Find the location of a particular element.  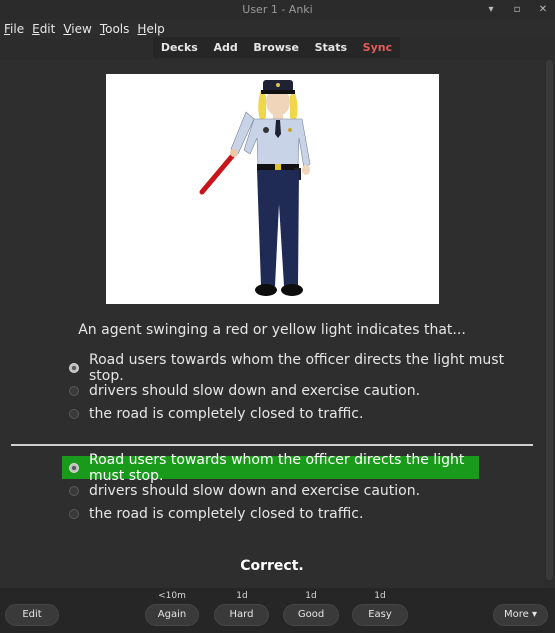

maximize-icon: ▫ is located at coordinates (517, 9).